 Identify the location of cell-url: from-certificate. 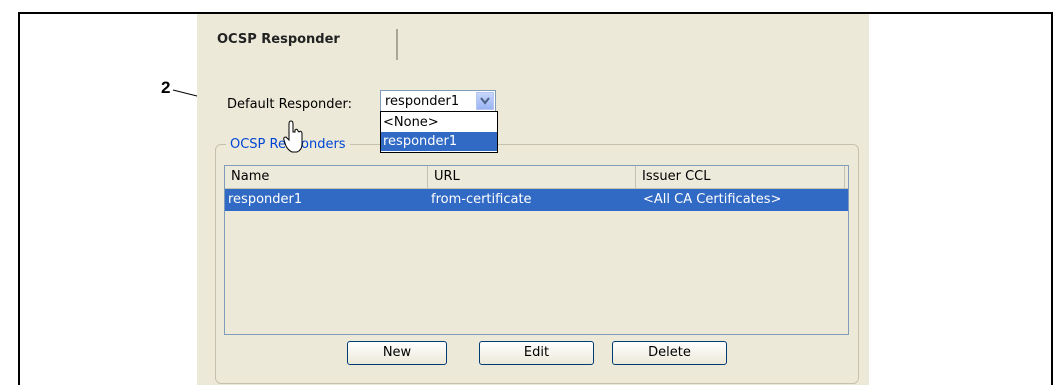
(481, 199).